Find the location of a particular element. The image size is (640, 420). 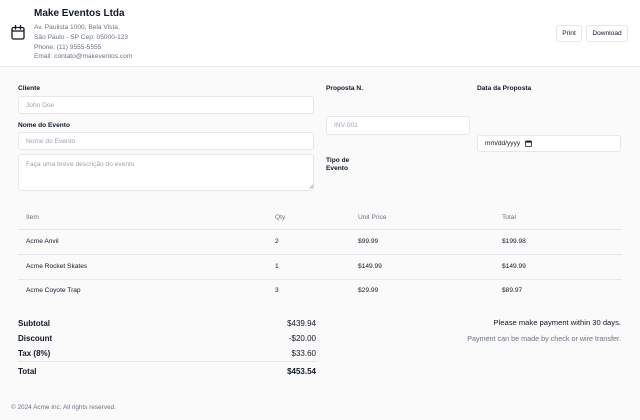

row-total: $89.97 is located at coordinates (512, 290).